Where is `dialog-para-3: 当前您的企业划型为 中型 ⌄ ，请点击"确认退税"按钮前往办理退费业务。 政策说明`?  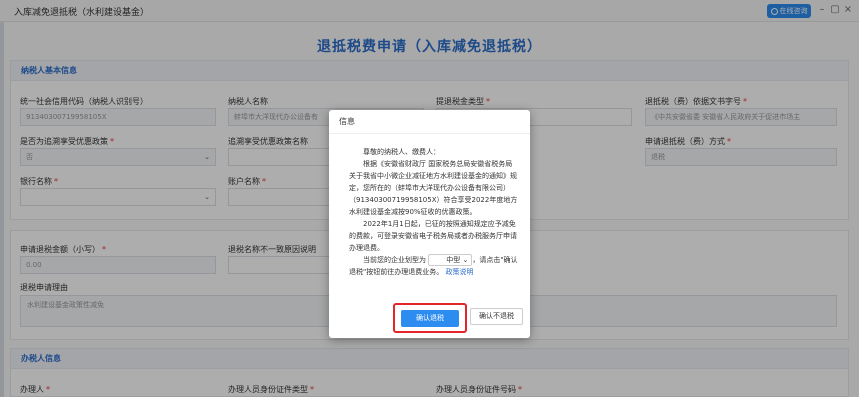
dialog-para-3: 当前您的企业划型为 中型 ⌄ ，请点击"确认退税"按钮前往办理退费业务。 政策说明 is located at coordinates (433, 265).